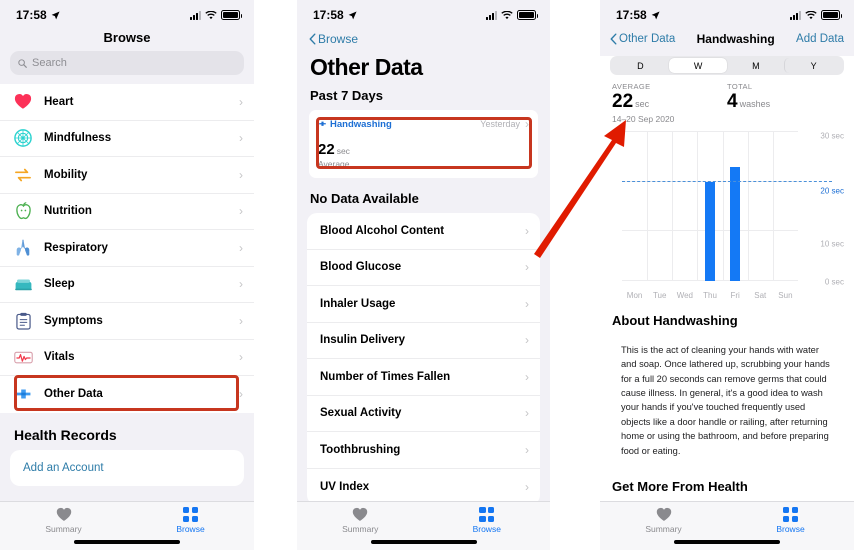  I want to click on status-right, so click(512, 15).